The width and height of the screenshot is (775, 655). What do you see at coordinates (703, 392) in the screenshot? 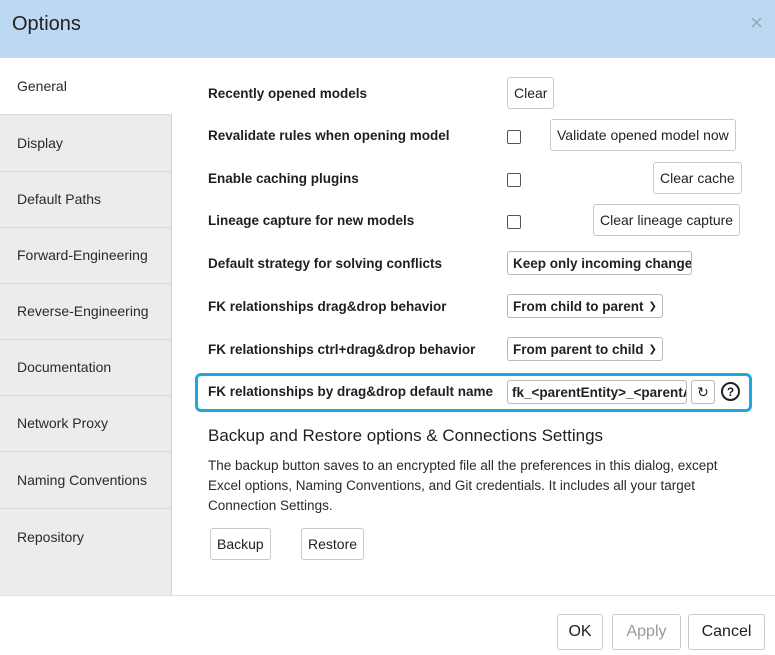
I see `reset-icon: ↻` at bounding box center [703, 392].